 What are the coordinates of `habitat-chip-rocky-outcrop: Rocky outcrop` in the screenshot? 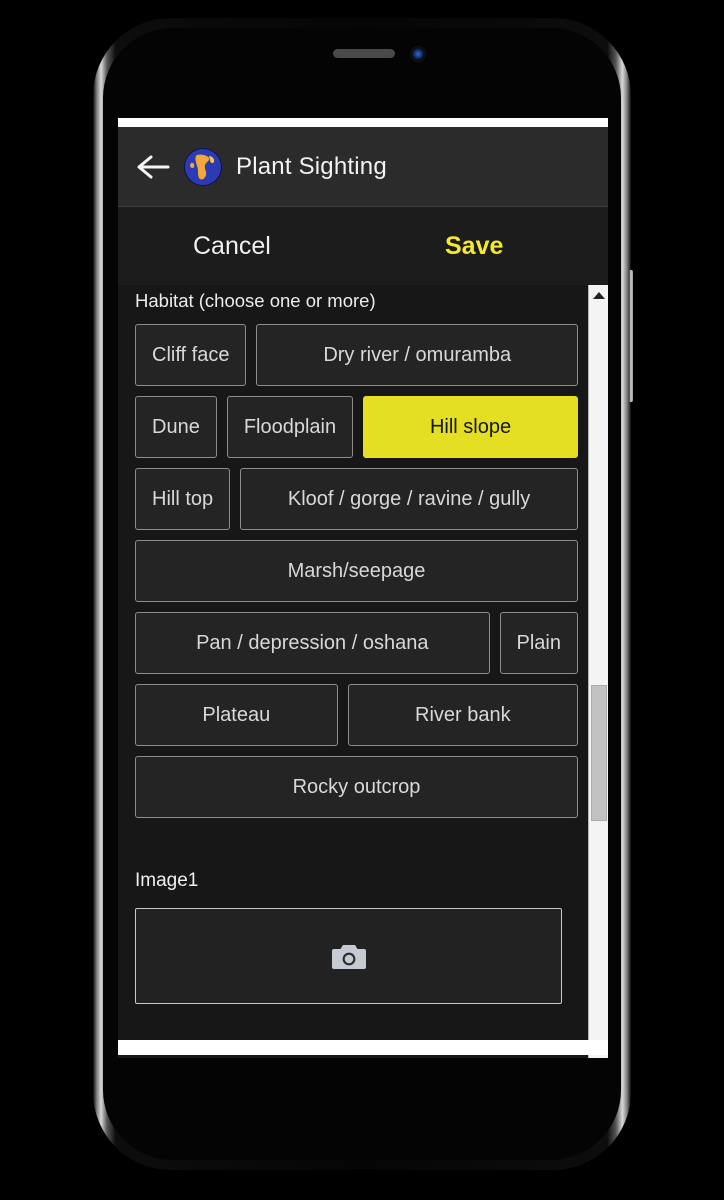 It's located at (356, 787).